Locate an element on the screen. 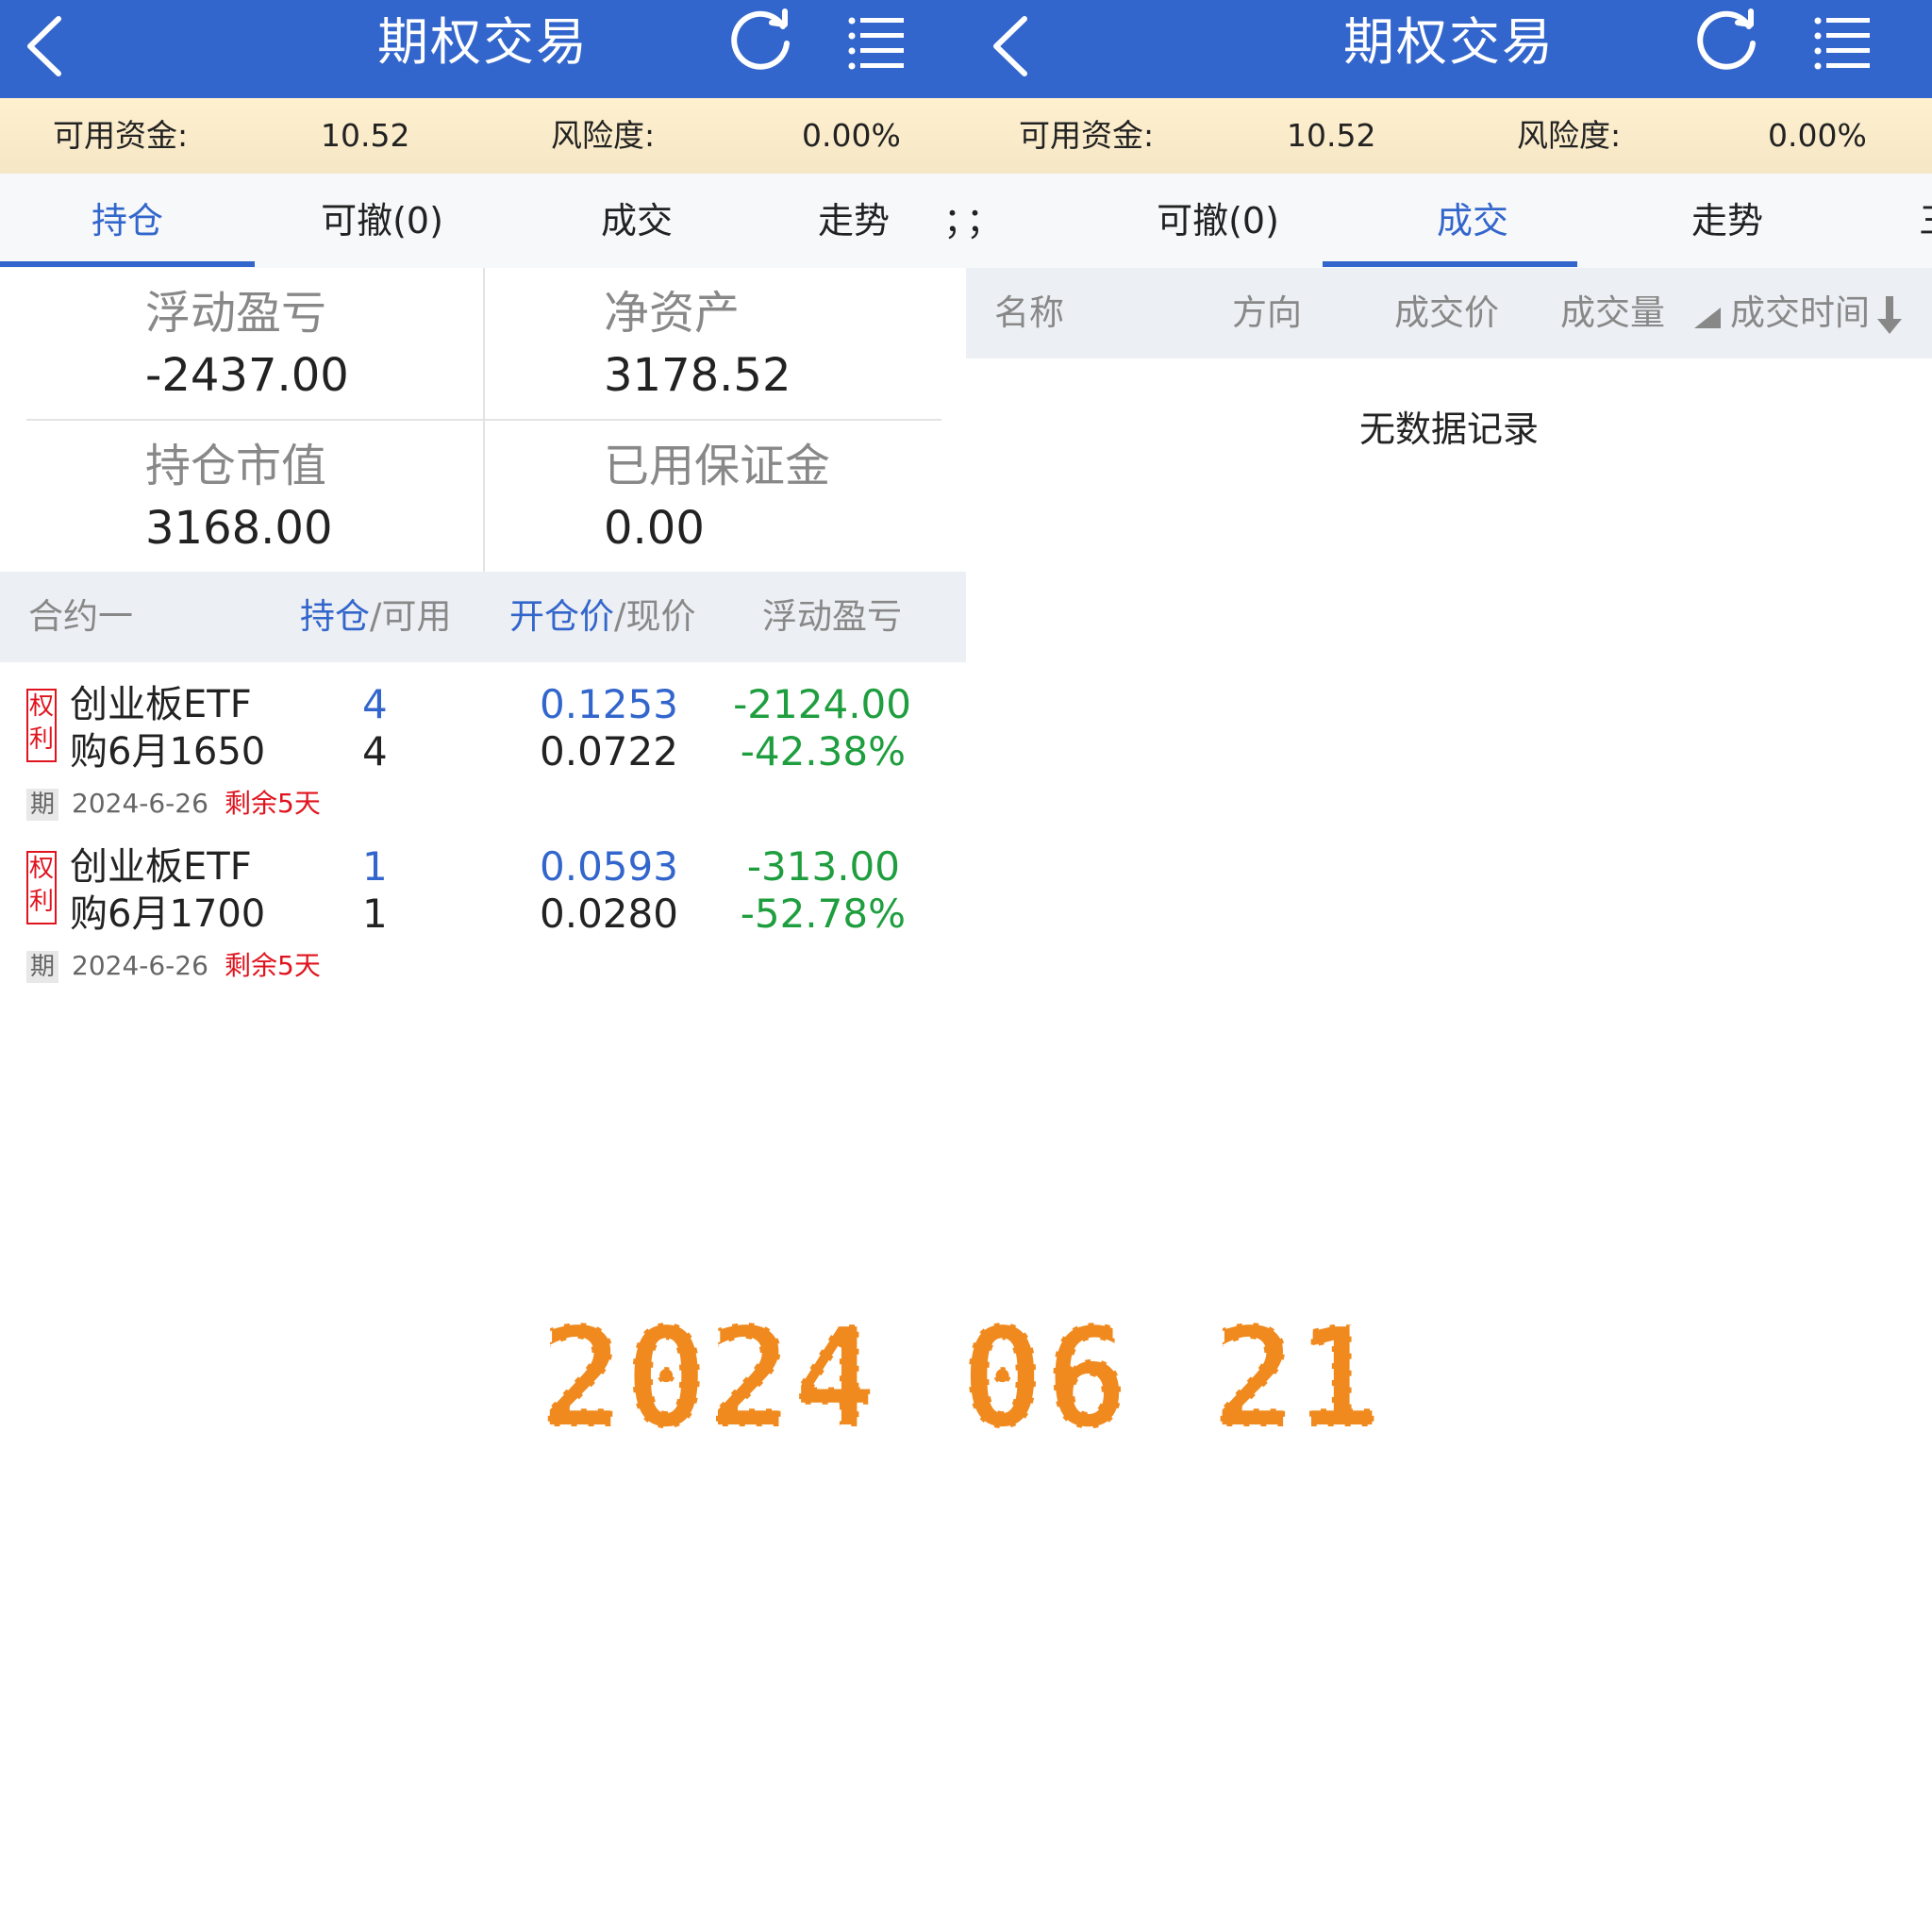 This screenshot has height=1932, width=1932. current-price: 0.0722 is located at coordinates (609, 751).